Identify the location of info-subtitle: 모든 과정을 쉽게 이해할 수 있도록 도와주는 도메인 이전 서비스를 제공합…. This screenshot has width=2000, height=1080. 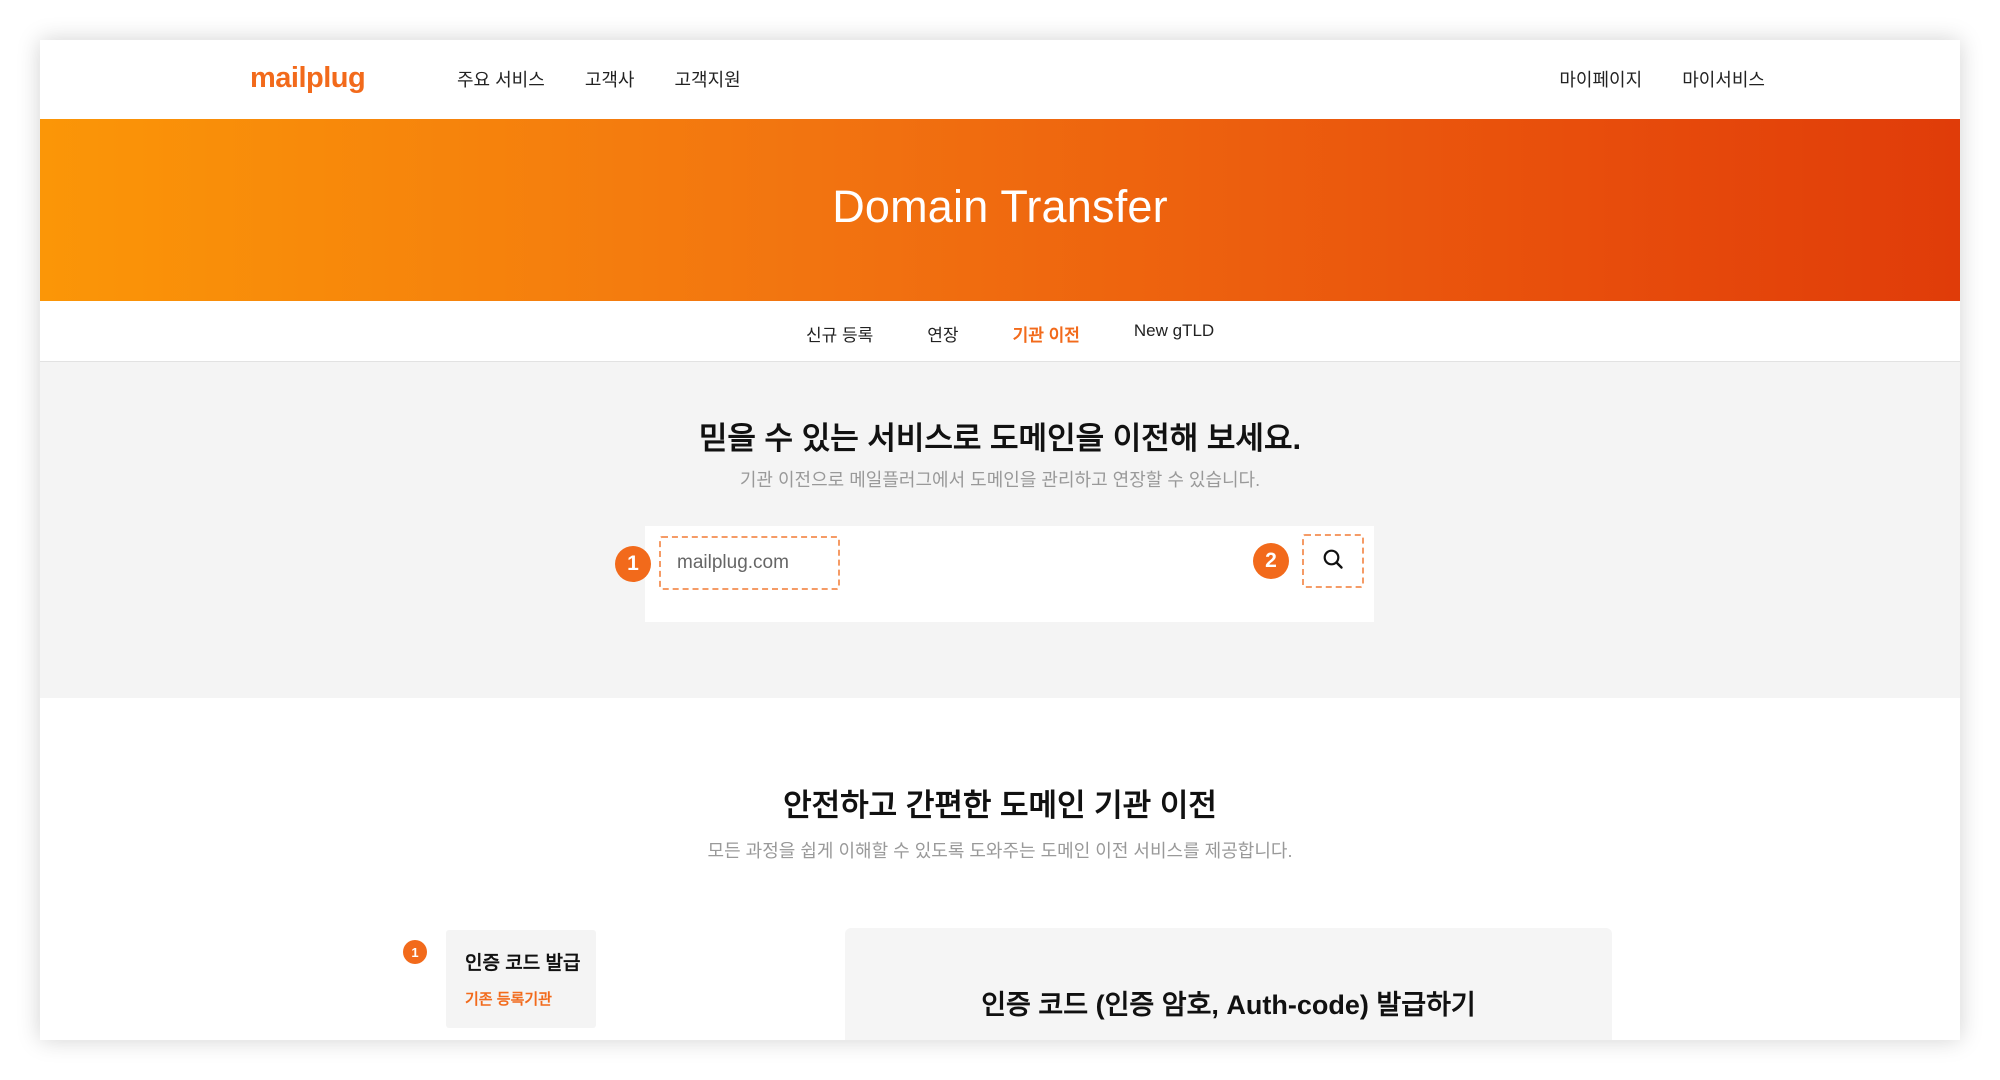
(1000, 851).